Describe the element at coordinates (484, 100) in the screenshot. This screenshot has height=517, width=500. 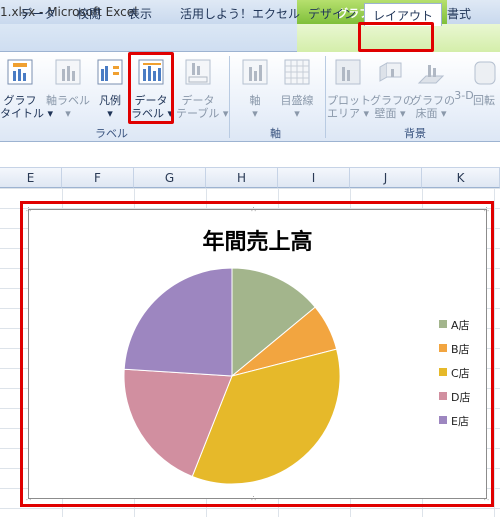
I see `3d-rotation-label: 回転` at that location.